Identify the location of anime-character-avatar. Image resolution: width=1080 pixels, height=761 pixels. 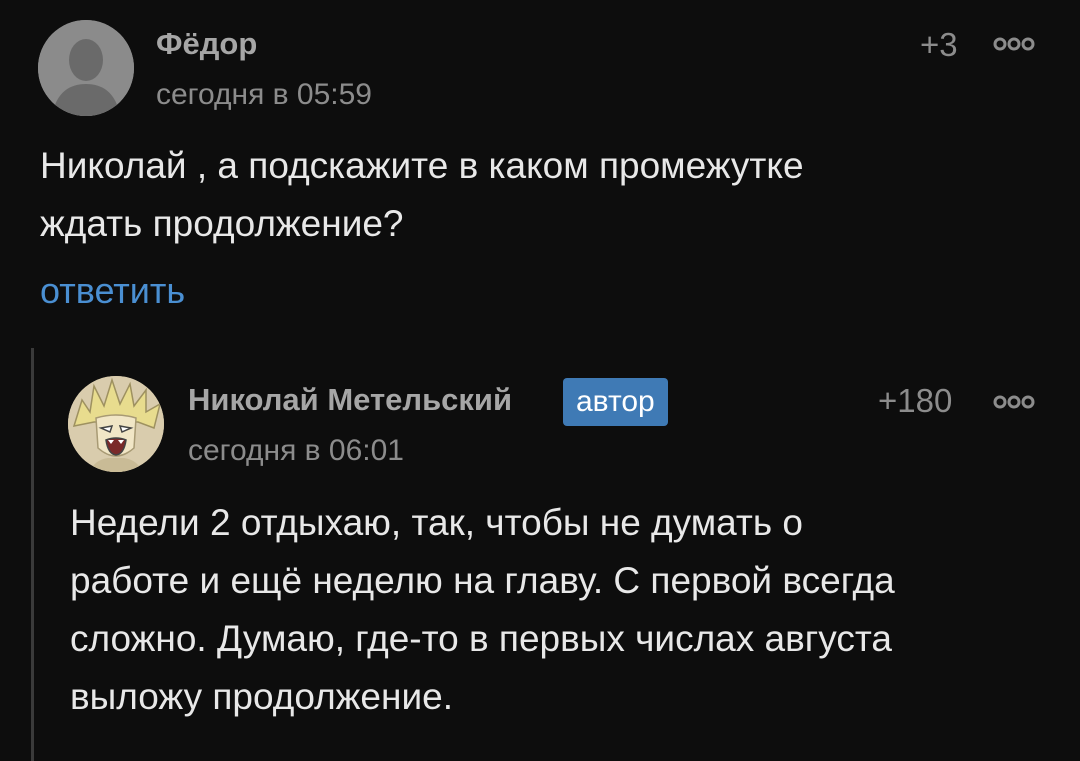
(116, 424).